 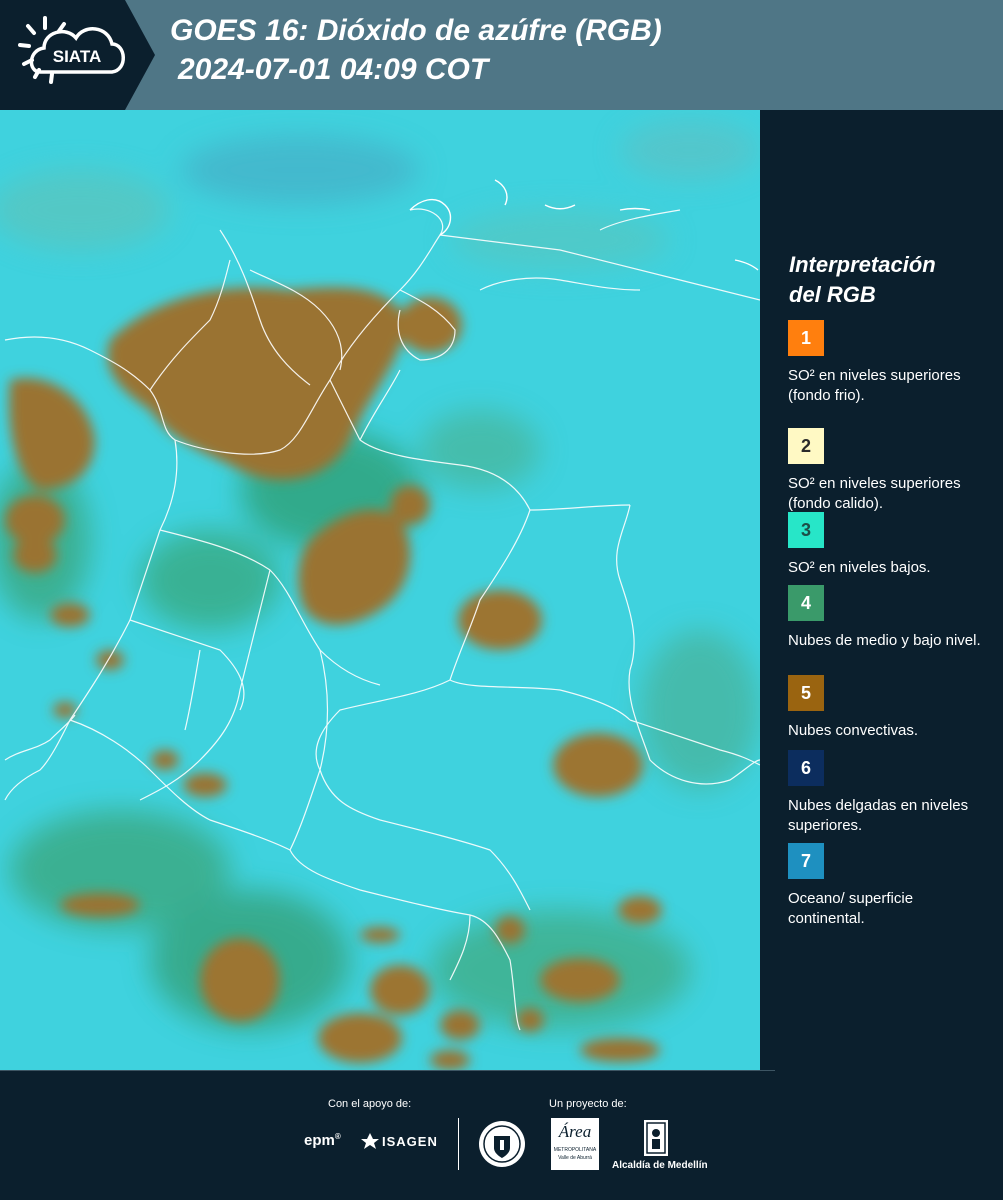 What do you see at coordinates (890, 545) in the screenshot?
I see `legend-item-3: 3 SO² en niveles bajos.` at bounding box center [890, 545].